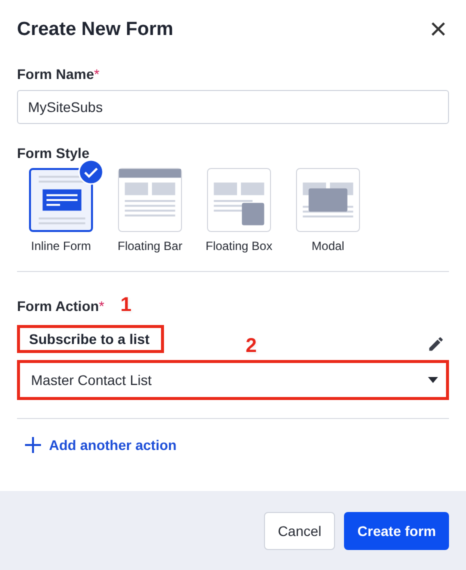  I want to click on field-label: Form Action*, so click(60, 306).